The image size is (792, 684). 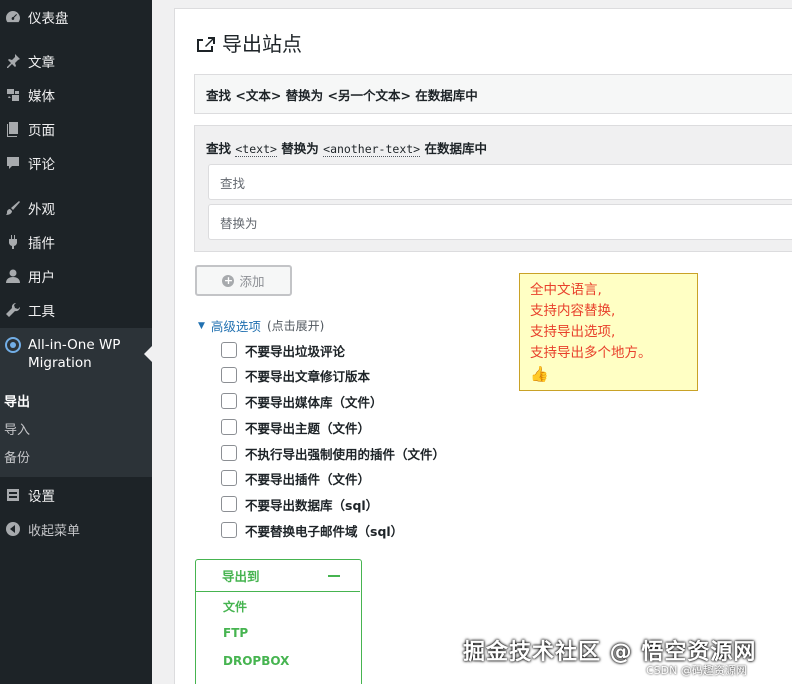 What do you see at coordinates (54, 531) in the screenshot?
I see `collapse-label: 收起菜单` at bounding box center [54, 531].